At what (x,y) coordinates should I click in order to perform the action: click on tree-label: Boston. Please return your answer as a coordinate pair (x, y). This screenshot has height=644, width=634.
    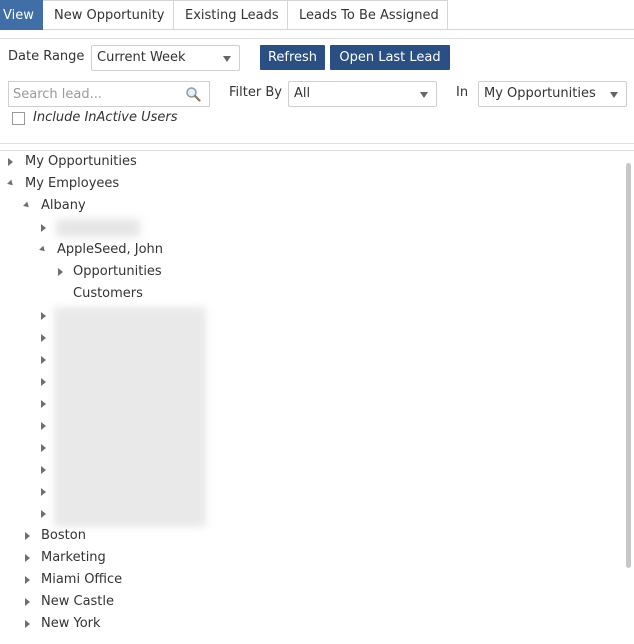
    Looking at the image, I should click on (63, 535).